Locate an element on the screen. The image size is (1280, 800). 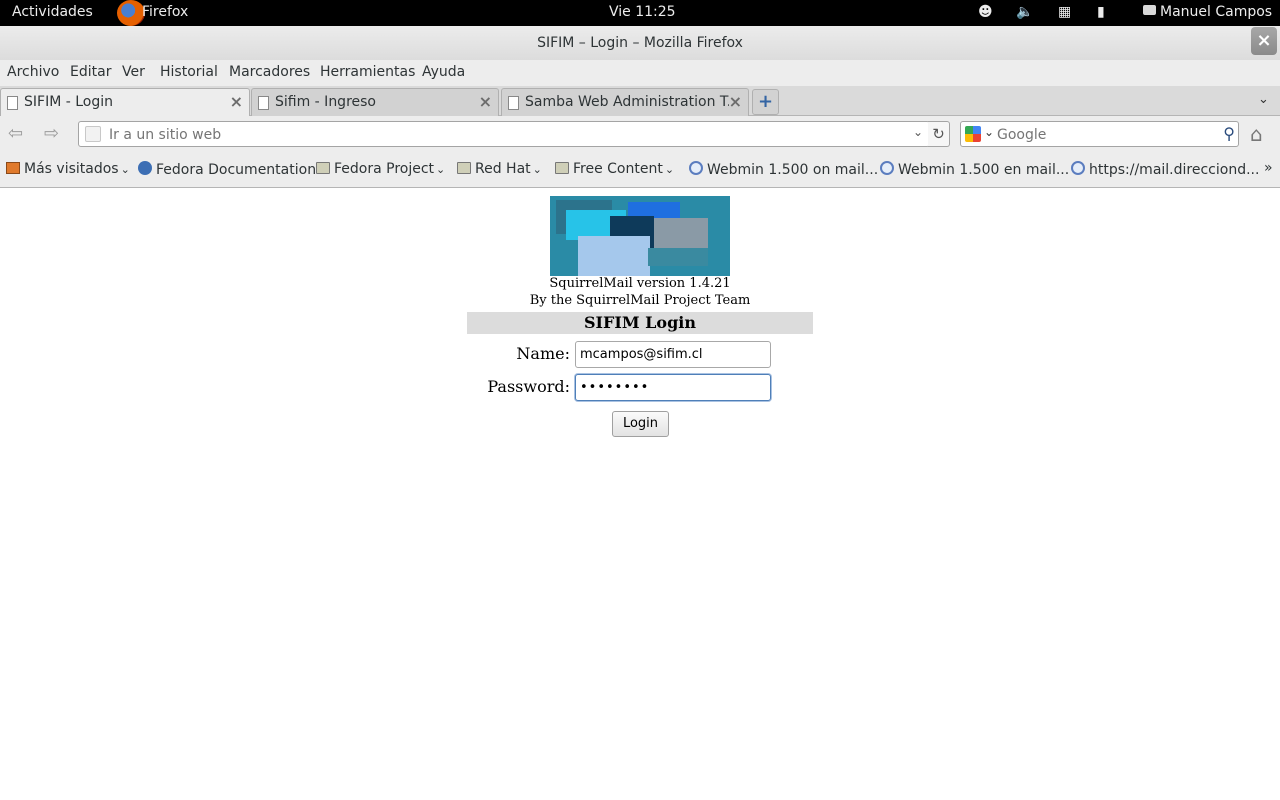
tab-label: SIFIM - Login is located at coordinates (68, 102).